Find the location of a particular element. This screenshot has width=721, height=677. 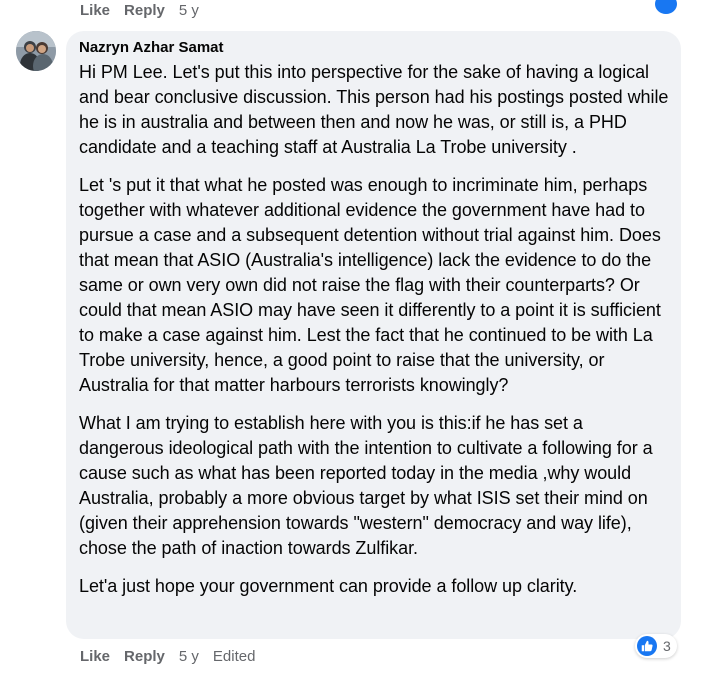

comment-author: Nazryn Azhar Samat is located at coordinates (374, 48).